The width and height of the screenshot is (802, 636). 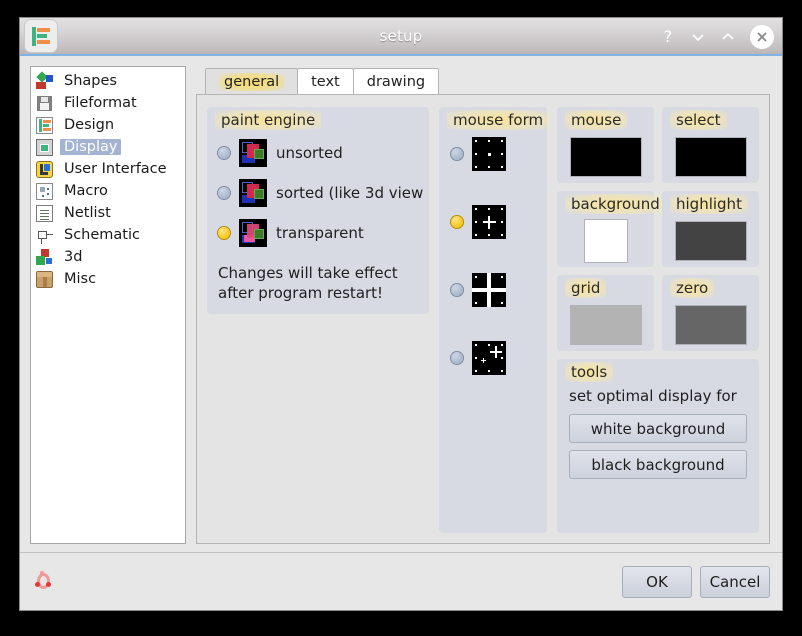 What do you see at coordinates (108, 257) in the screenshot?
I see `sidebar-item-3d: 3d` at bounding box center [108, 257].